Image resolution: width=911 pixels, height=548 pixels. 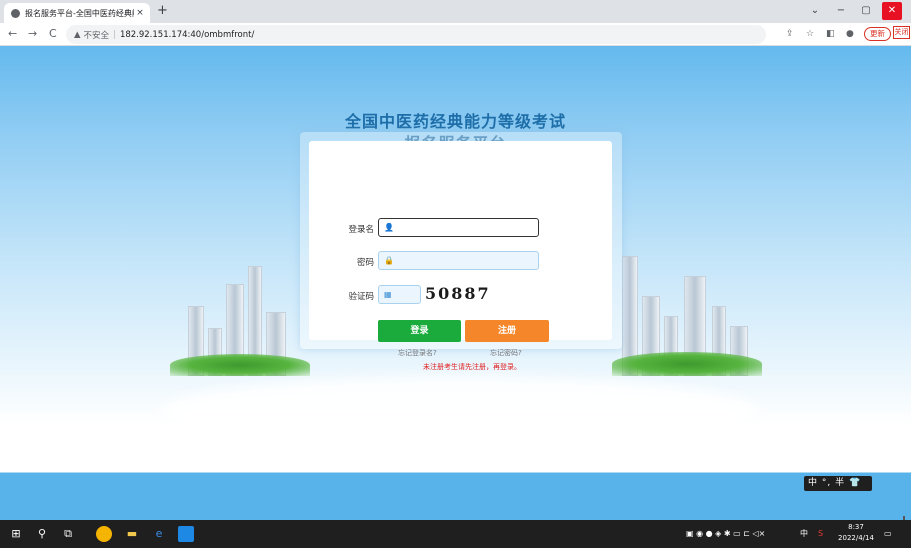 I want to click on password-input: 🔒, so click(x=458, y=260).